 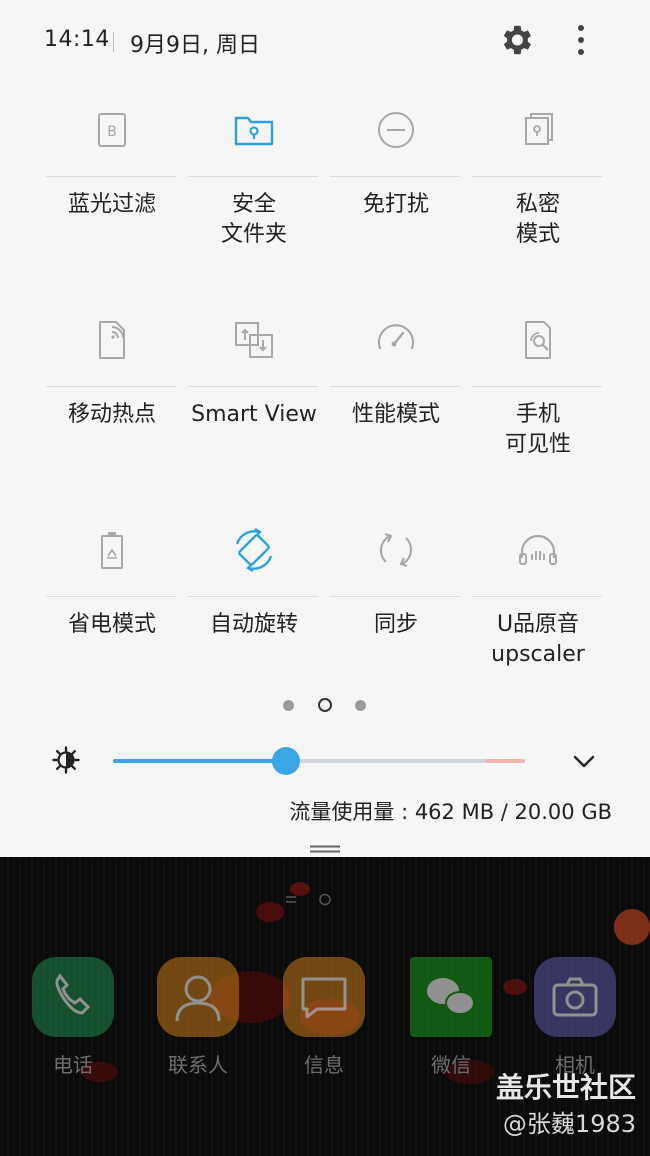 What do you see at coordinates (396, 415) in the screenshot?
I see `tile-label: 性能模式` at bounding box center [396, 415].